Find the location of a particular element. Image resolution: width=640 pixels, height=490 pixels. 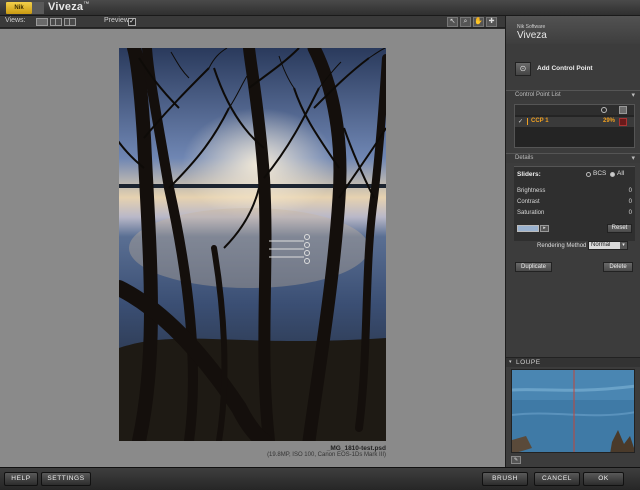

side-by-side-view-button is located at coordinates (70, 22).